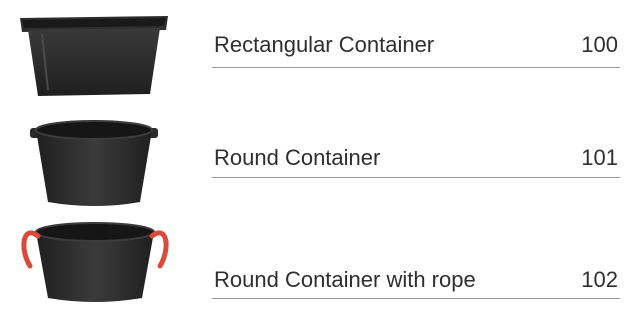  What do you see at coordinates (599, 279) in the screenshot?
I see `product-code: 102` at bounding box center [599, 279].